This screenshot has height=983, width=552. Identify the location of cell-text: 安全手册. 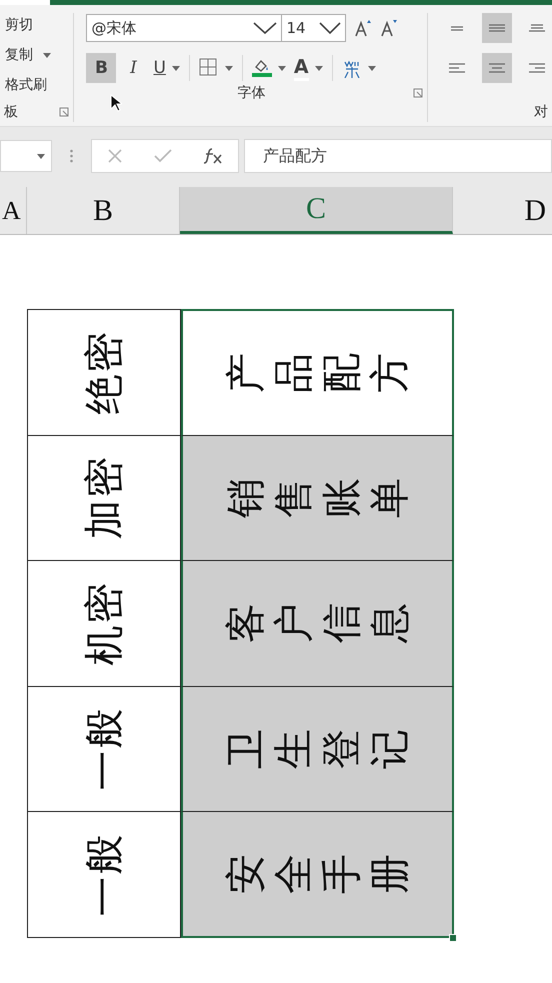
(317, 874).